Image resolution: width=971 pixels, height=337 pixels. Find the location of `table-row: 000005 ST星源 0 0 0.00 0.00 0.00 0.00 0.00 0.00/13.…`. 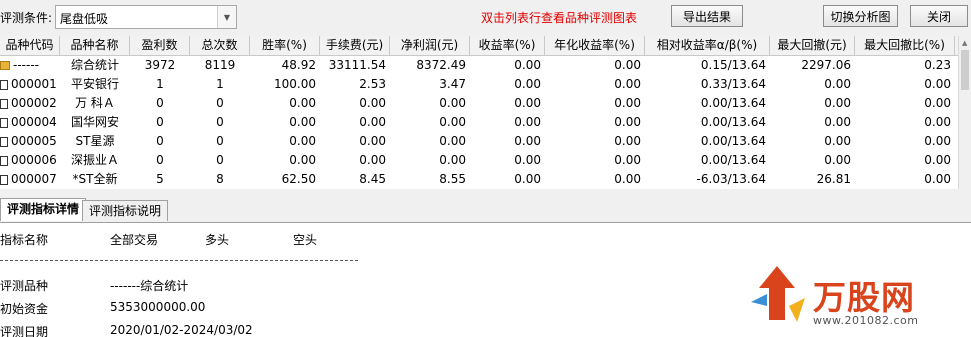

table-row: 000005 ST星源 0 0 0.00 0.00 0.00 0.00 0.00 0.00/13.… is located at coordinates (479, 141).